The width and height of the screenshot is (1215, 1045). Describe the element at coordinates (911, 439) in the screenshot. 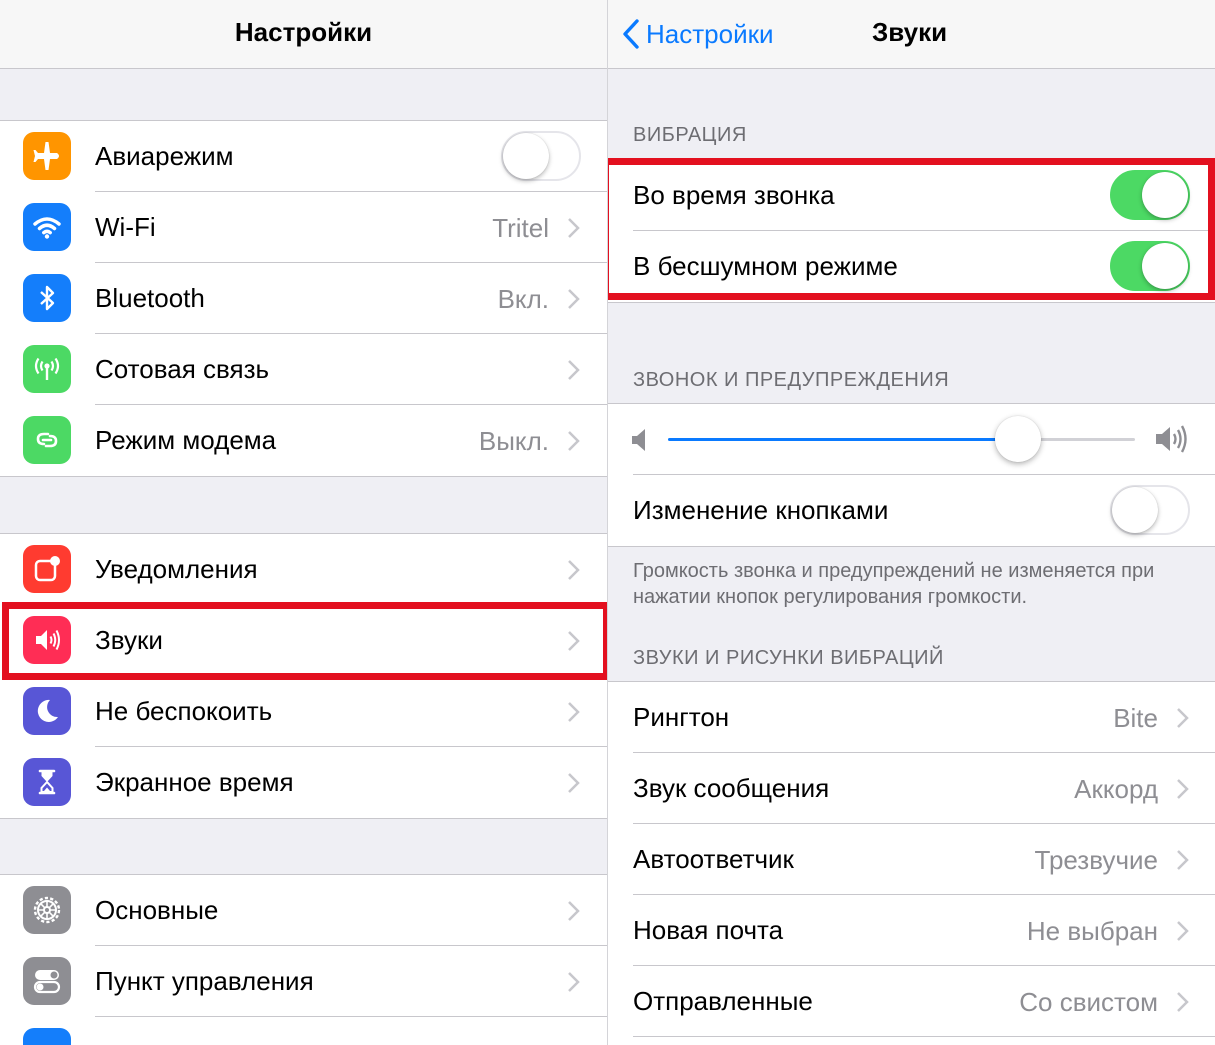

I see `volume-slider-row` at that location.